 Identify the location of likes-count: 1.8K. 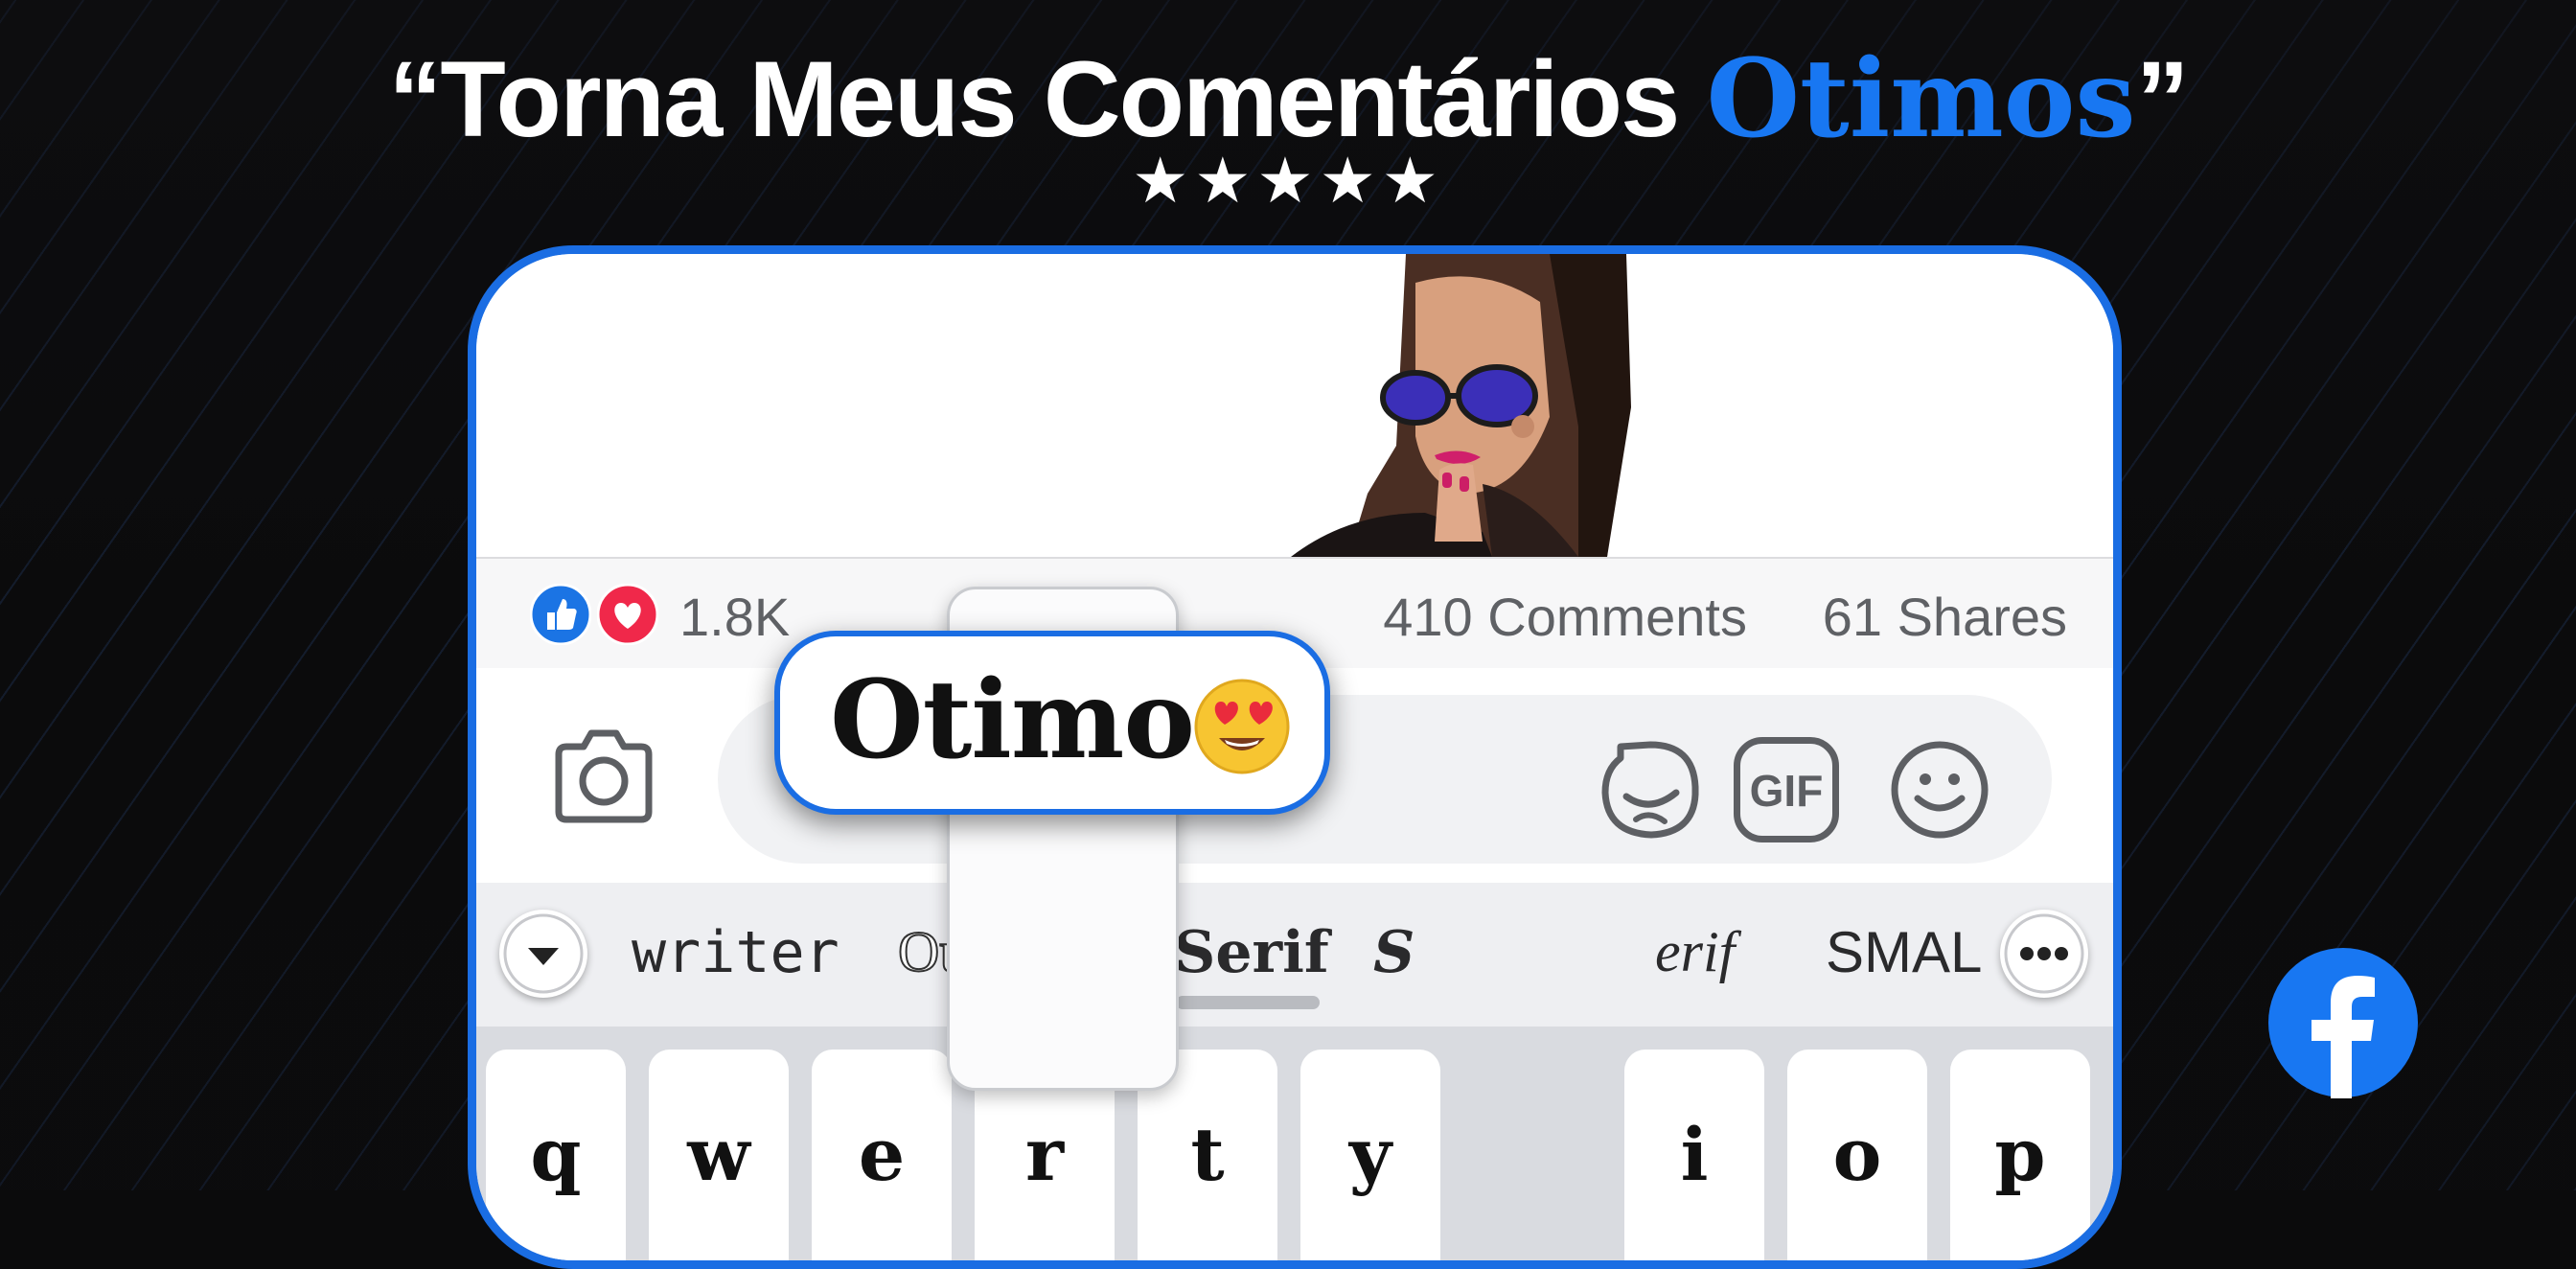
(734, 617).